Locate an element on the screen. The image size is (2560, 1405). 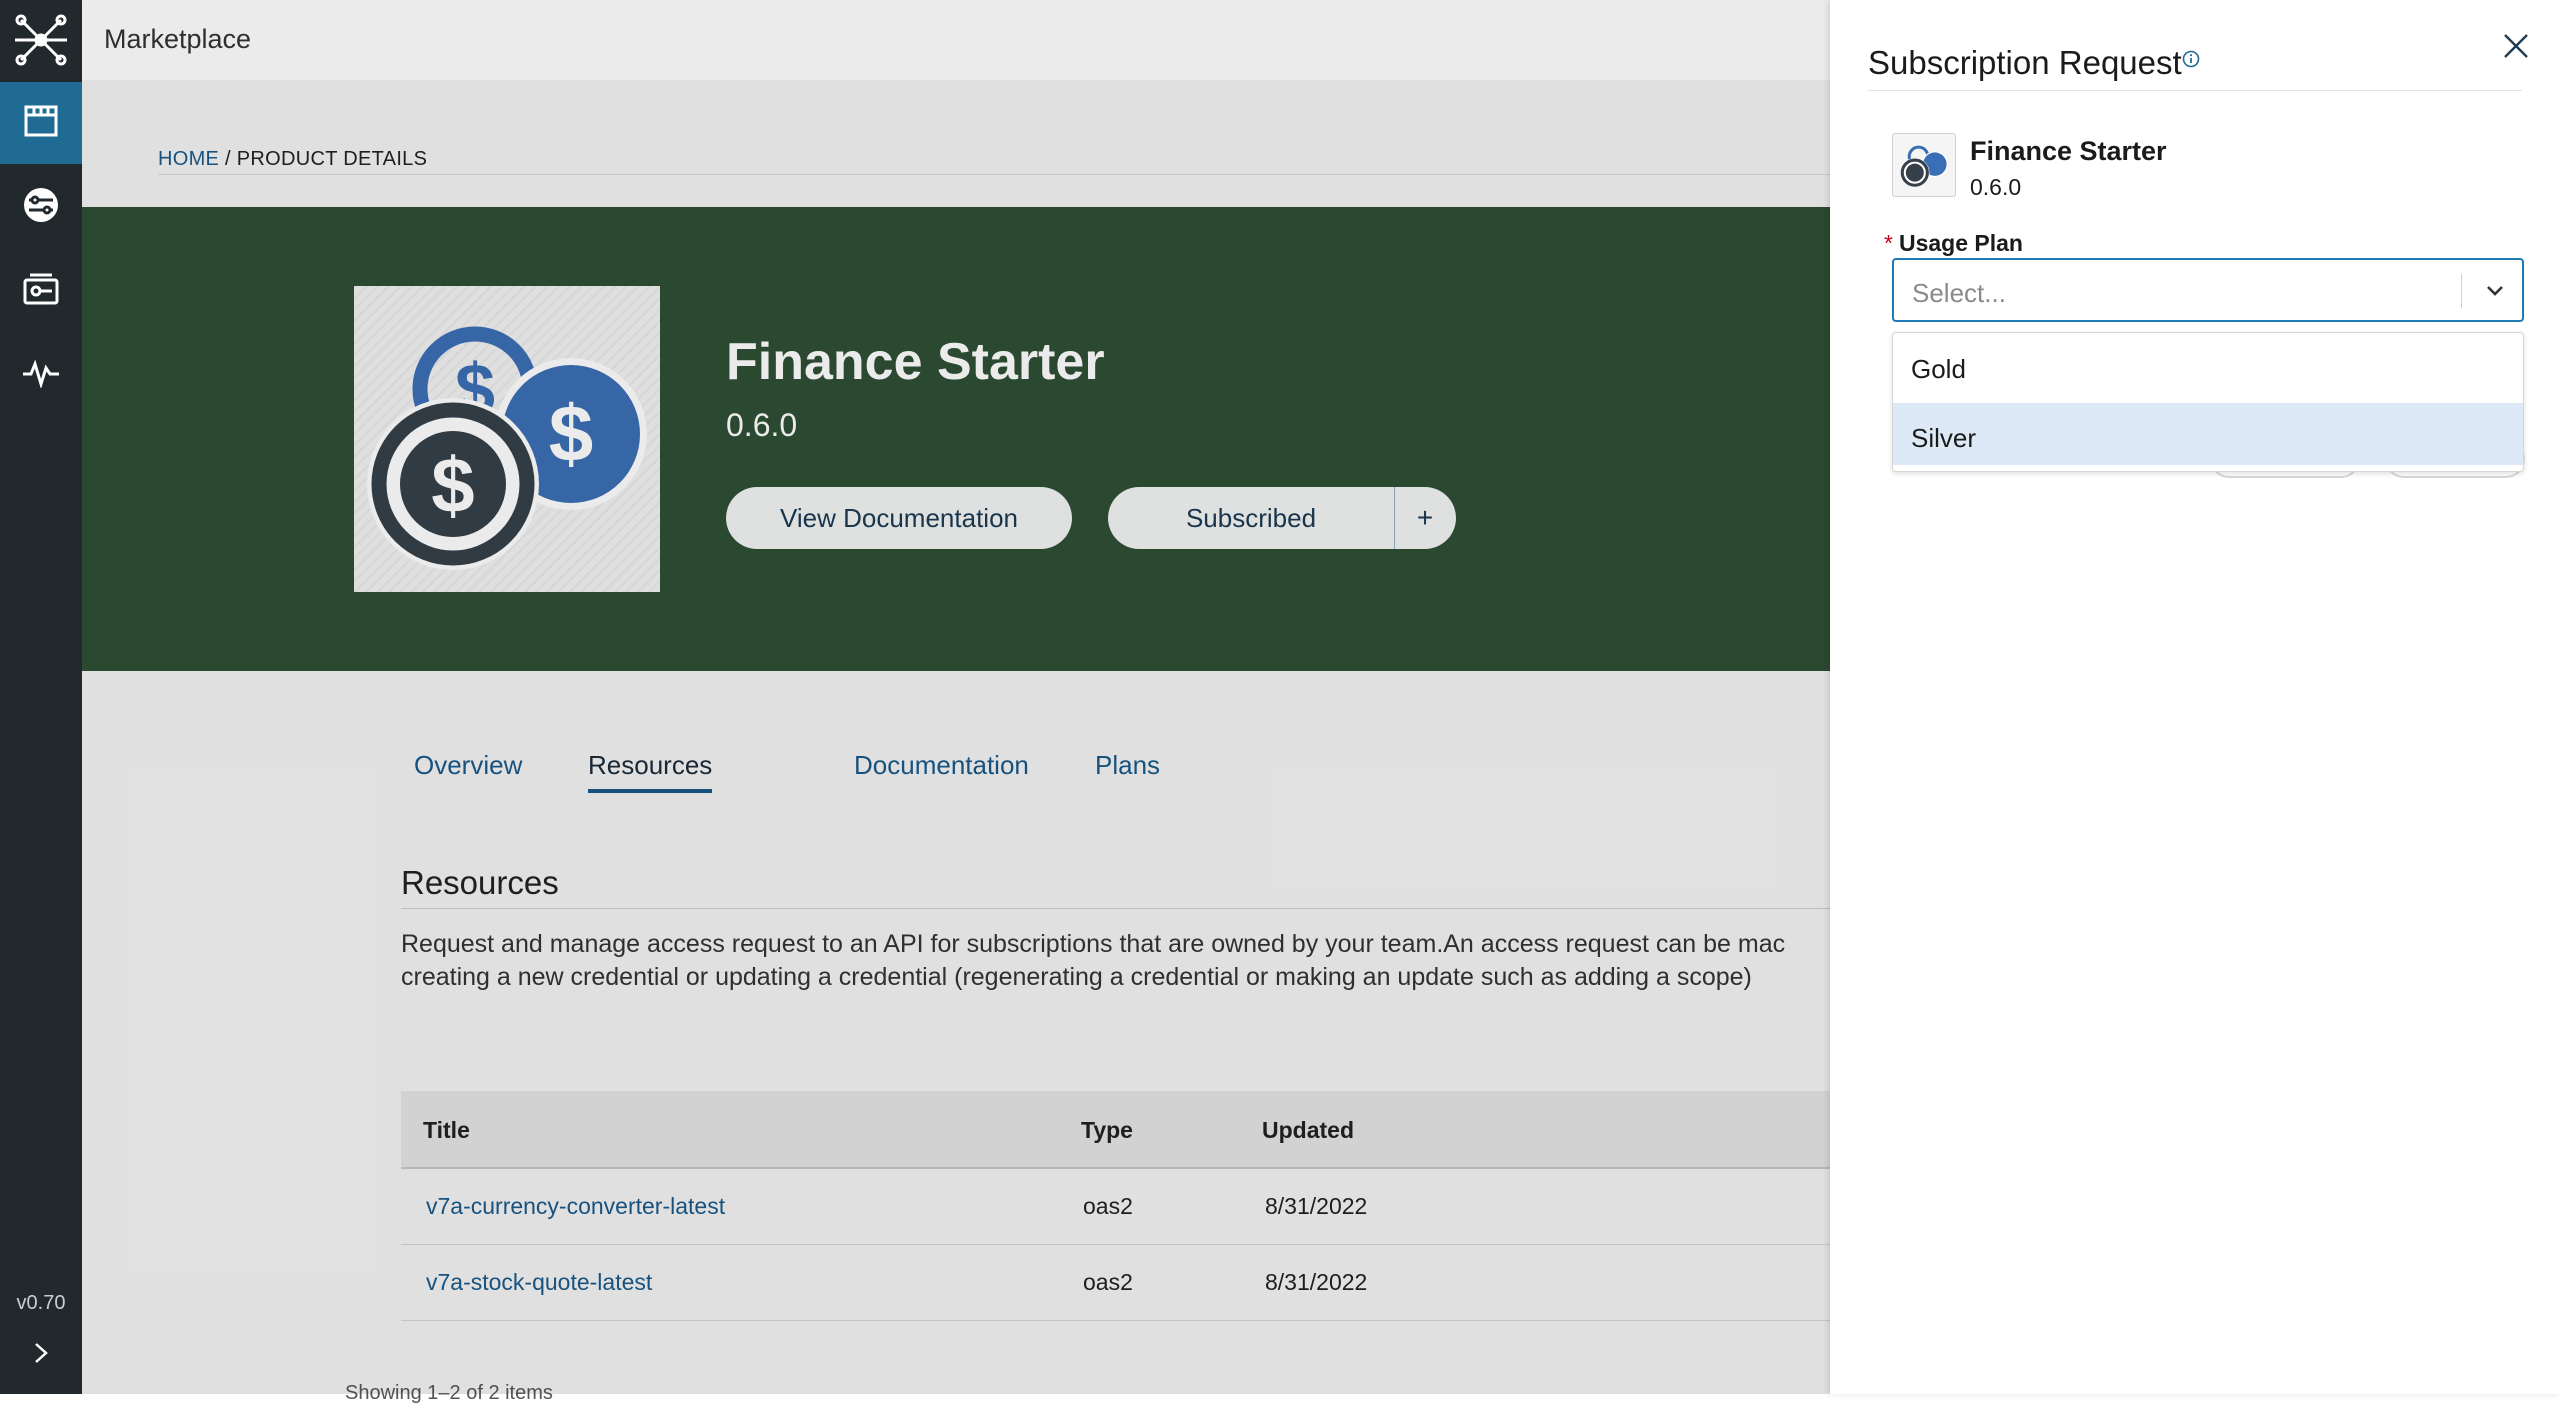
drawer-product-name: Finance Starter is located at coordinates (2068, 151).